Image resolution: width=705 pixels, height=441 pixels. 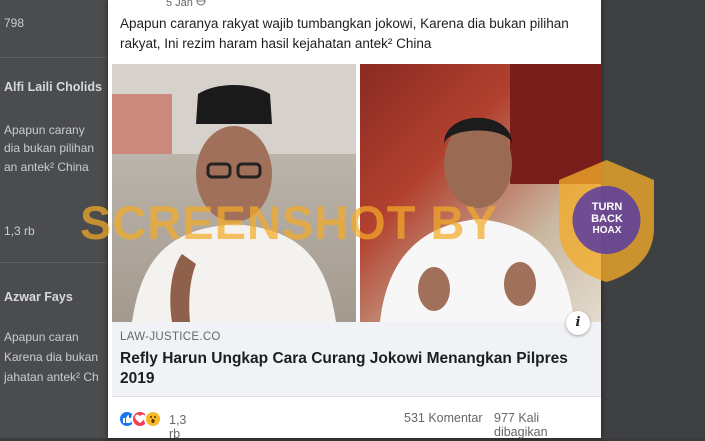 I want to click on badge-line: TURN, so click(x=607, y=207).